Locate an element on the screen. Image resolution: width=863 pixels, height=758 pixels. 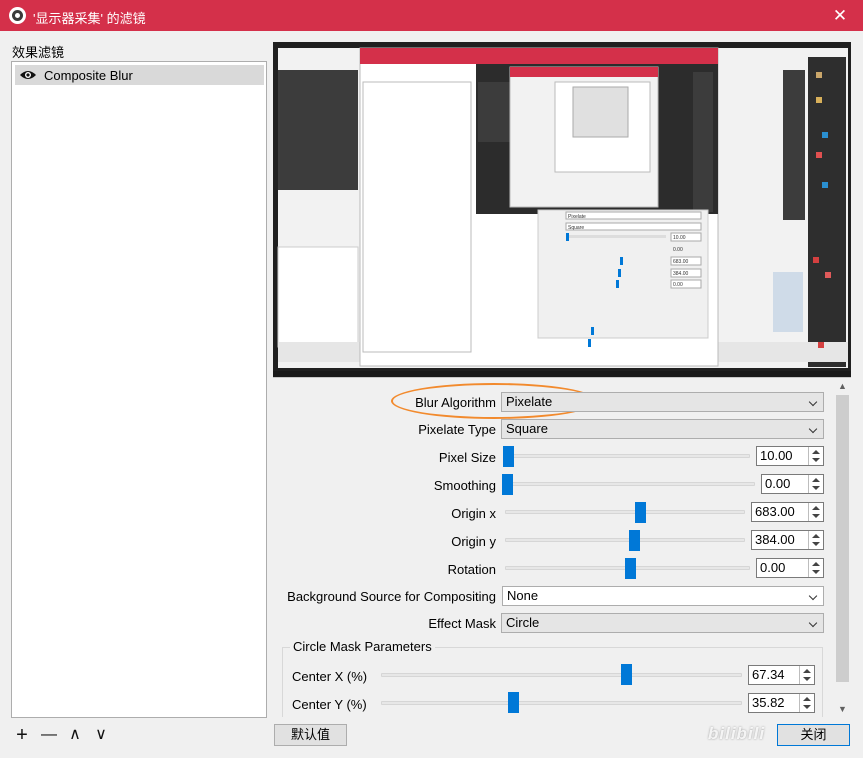
origin-x-label: Origin x is located at coordinates (473, 513).